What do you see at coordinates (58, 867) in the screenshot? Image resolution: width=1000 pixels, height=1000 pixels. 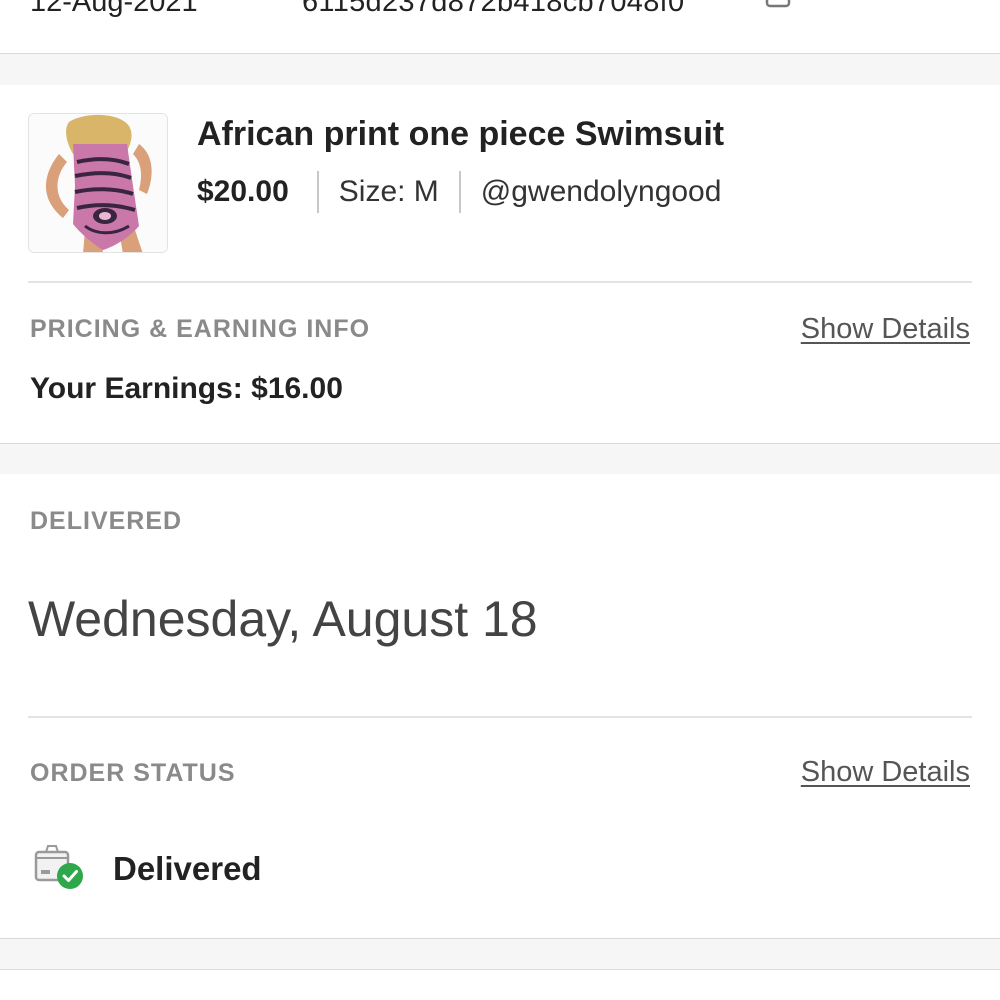 I see `package-delivered-icon` at bounding box center [58, 867].